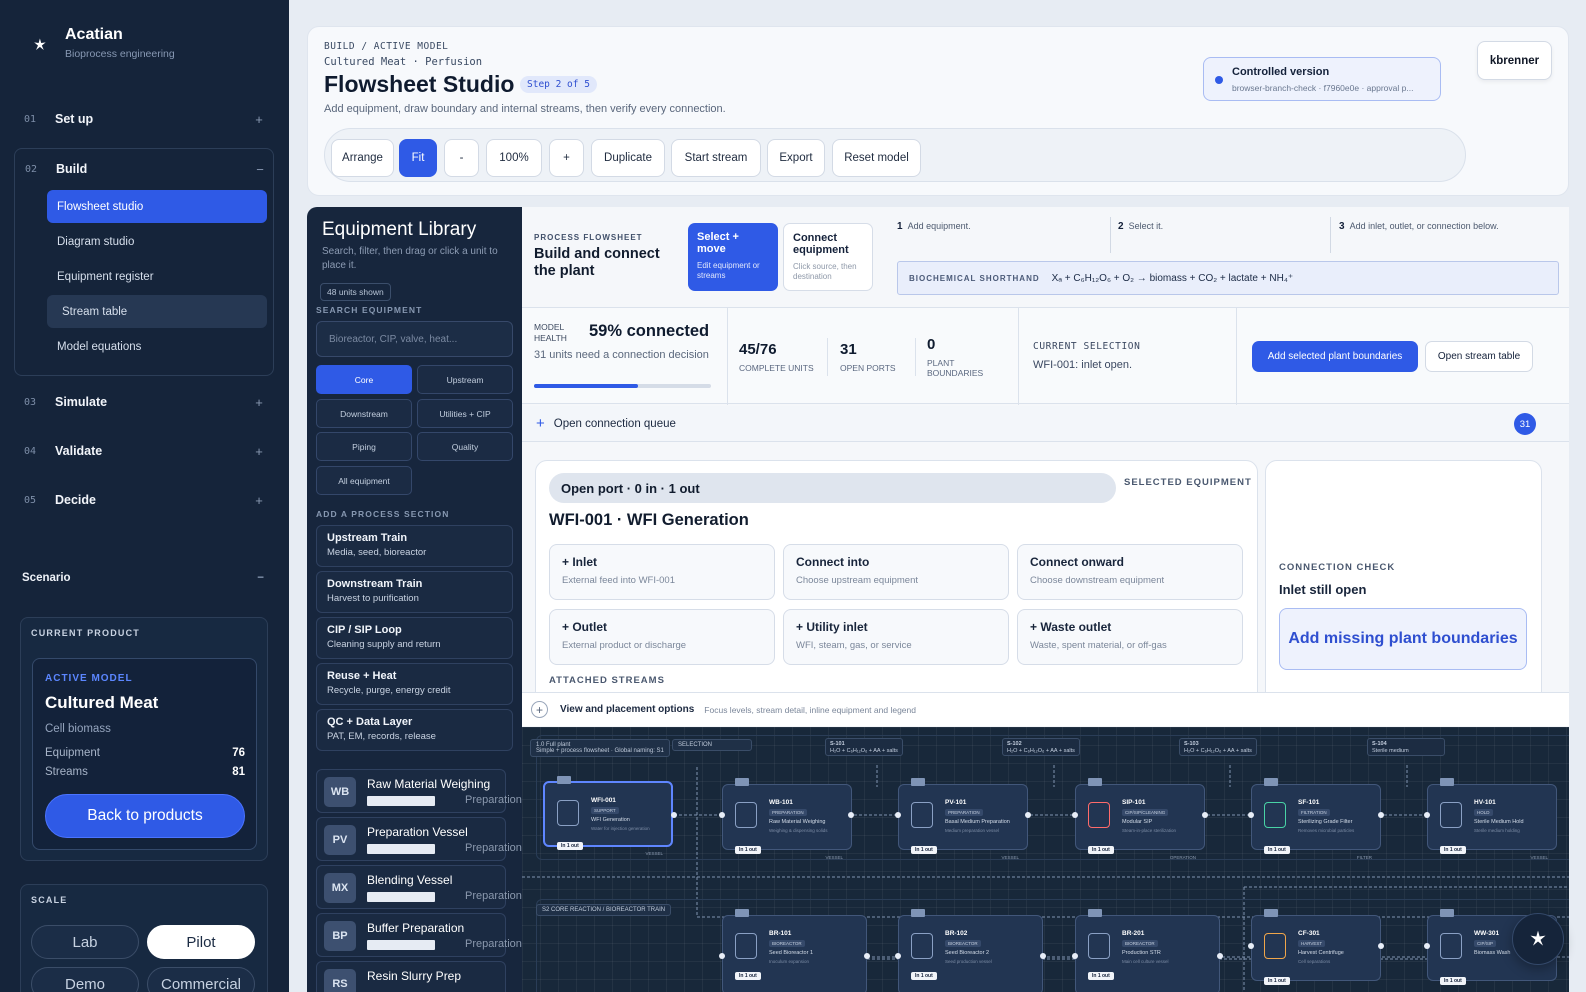 The width and height of the screenshot is (1586, 992). Describe the element at coordinates (147, 578) in the screenshot. I see `scenario-header: Scenario −` at that location.